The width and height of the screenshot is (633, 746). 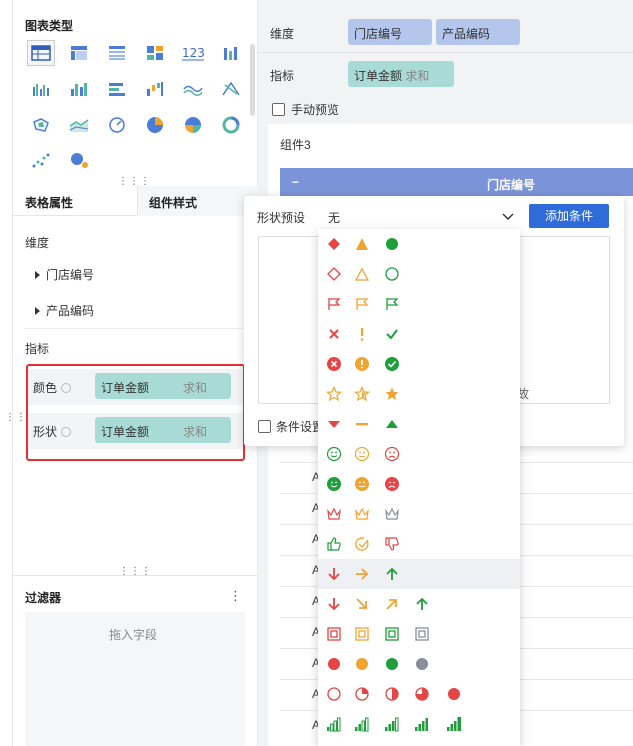 I want to click on svg-text: 123, so click(x=193, y=53).